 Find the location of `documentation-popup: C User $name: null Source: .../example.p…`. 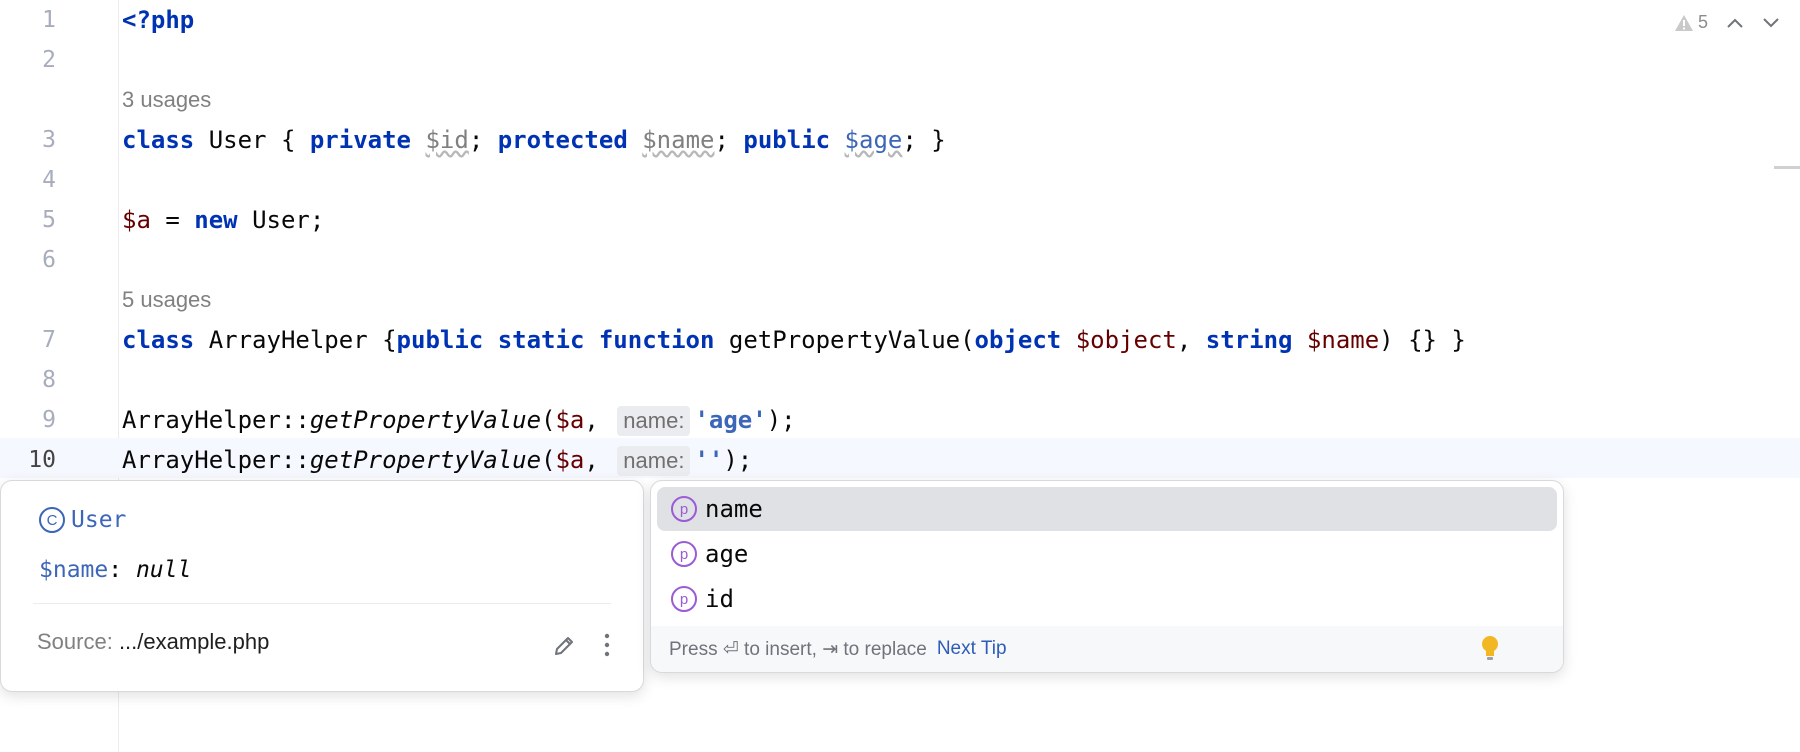

documentation-popup: C User $name: null Source: .../example.p… is located at coordinates (322, 586).